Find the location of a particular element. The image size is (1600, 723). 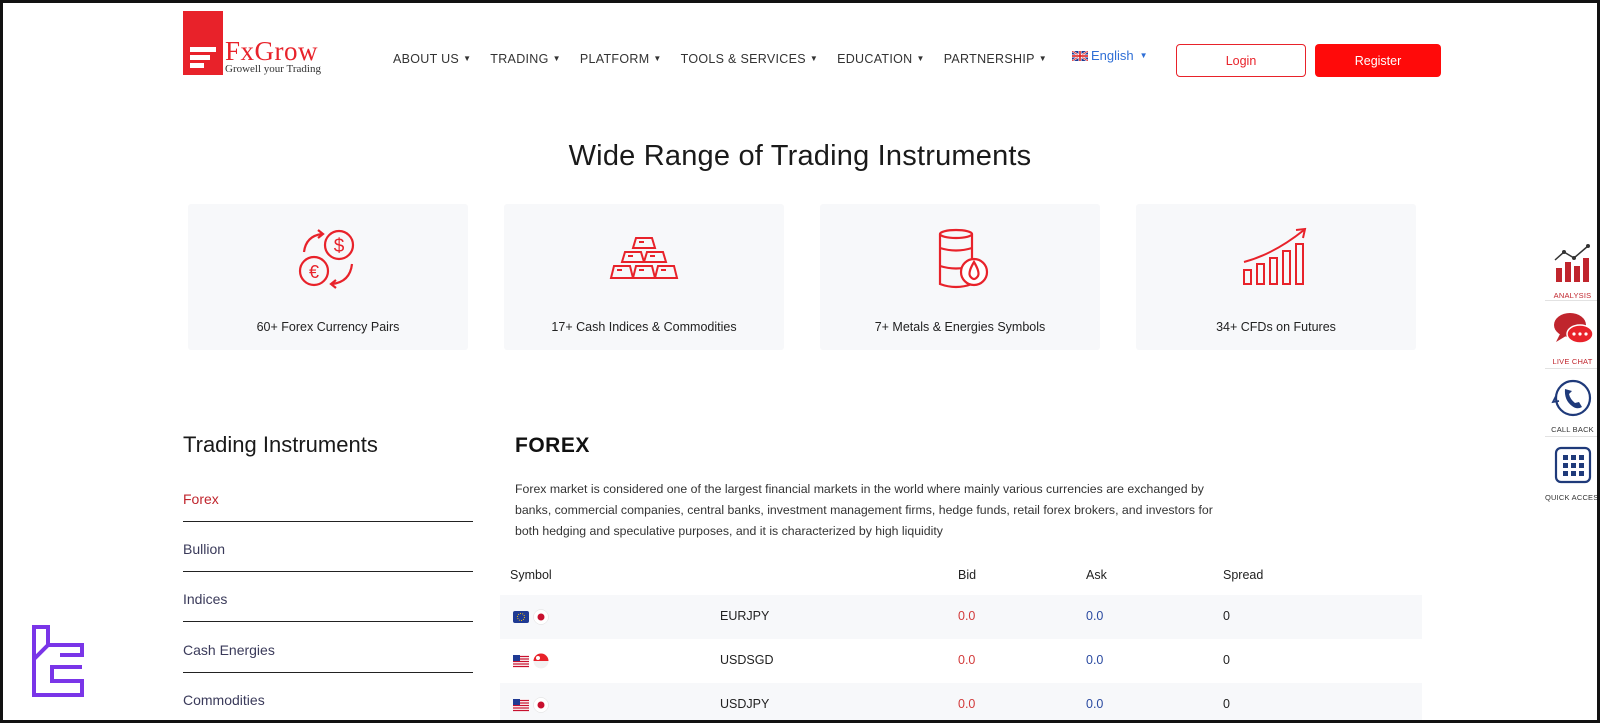

tool-label: LIVE CHAT is located at coordinates (1572, 361).